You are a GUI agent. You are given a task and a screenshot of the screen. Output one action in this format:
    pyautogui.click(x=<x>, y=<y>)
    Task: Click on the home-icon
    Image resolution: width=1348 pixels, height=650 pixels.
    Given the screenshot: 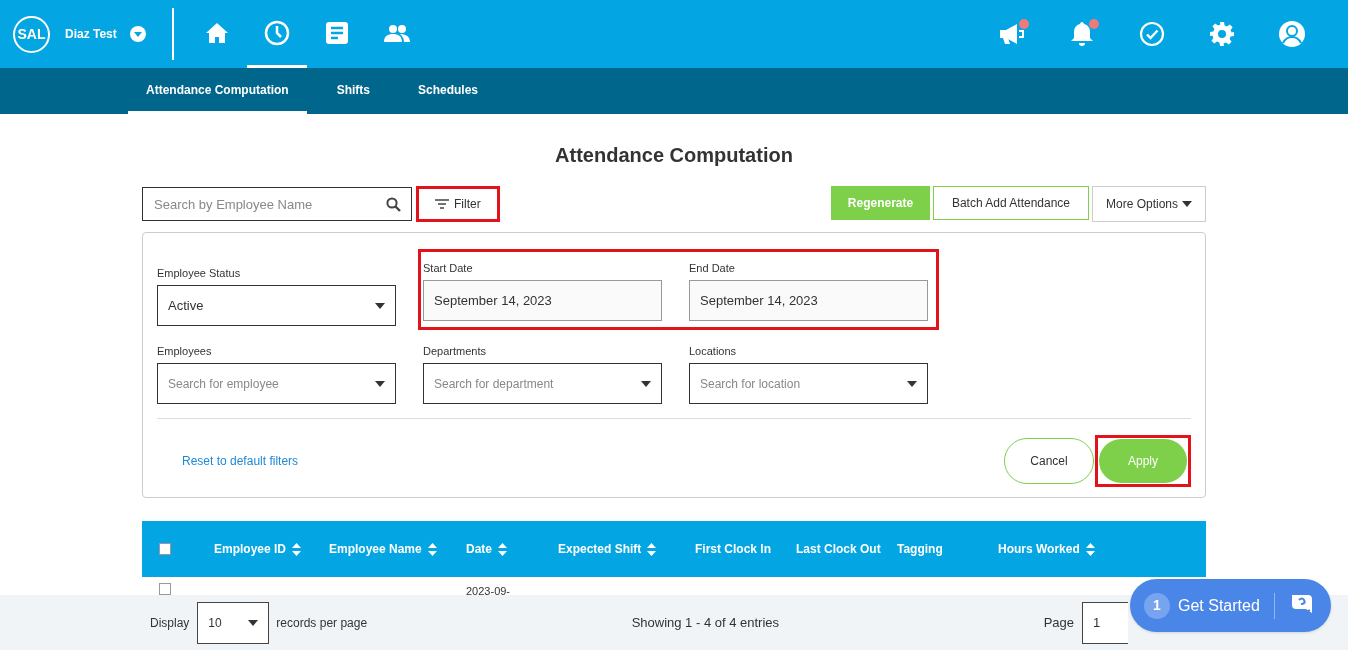 What is the action you would take?
    pyautogui.click(x=217, y=32)
    